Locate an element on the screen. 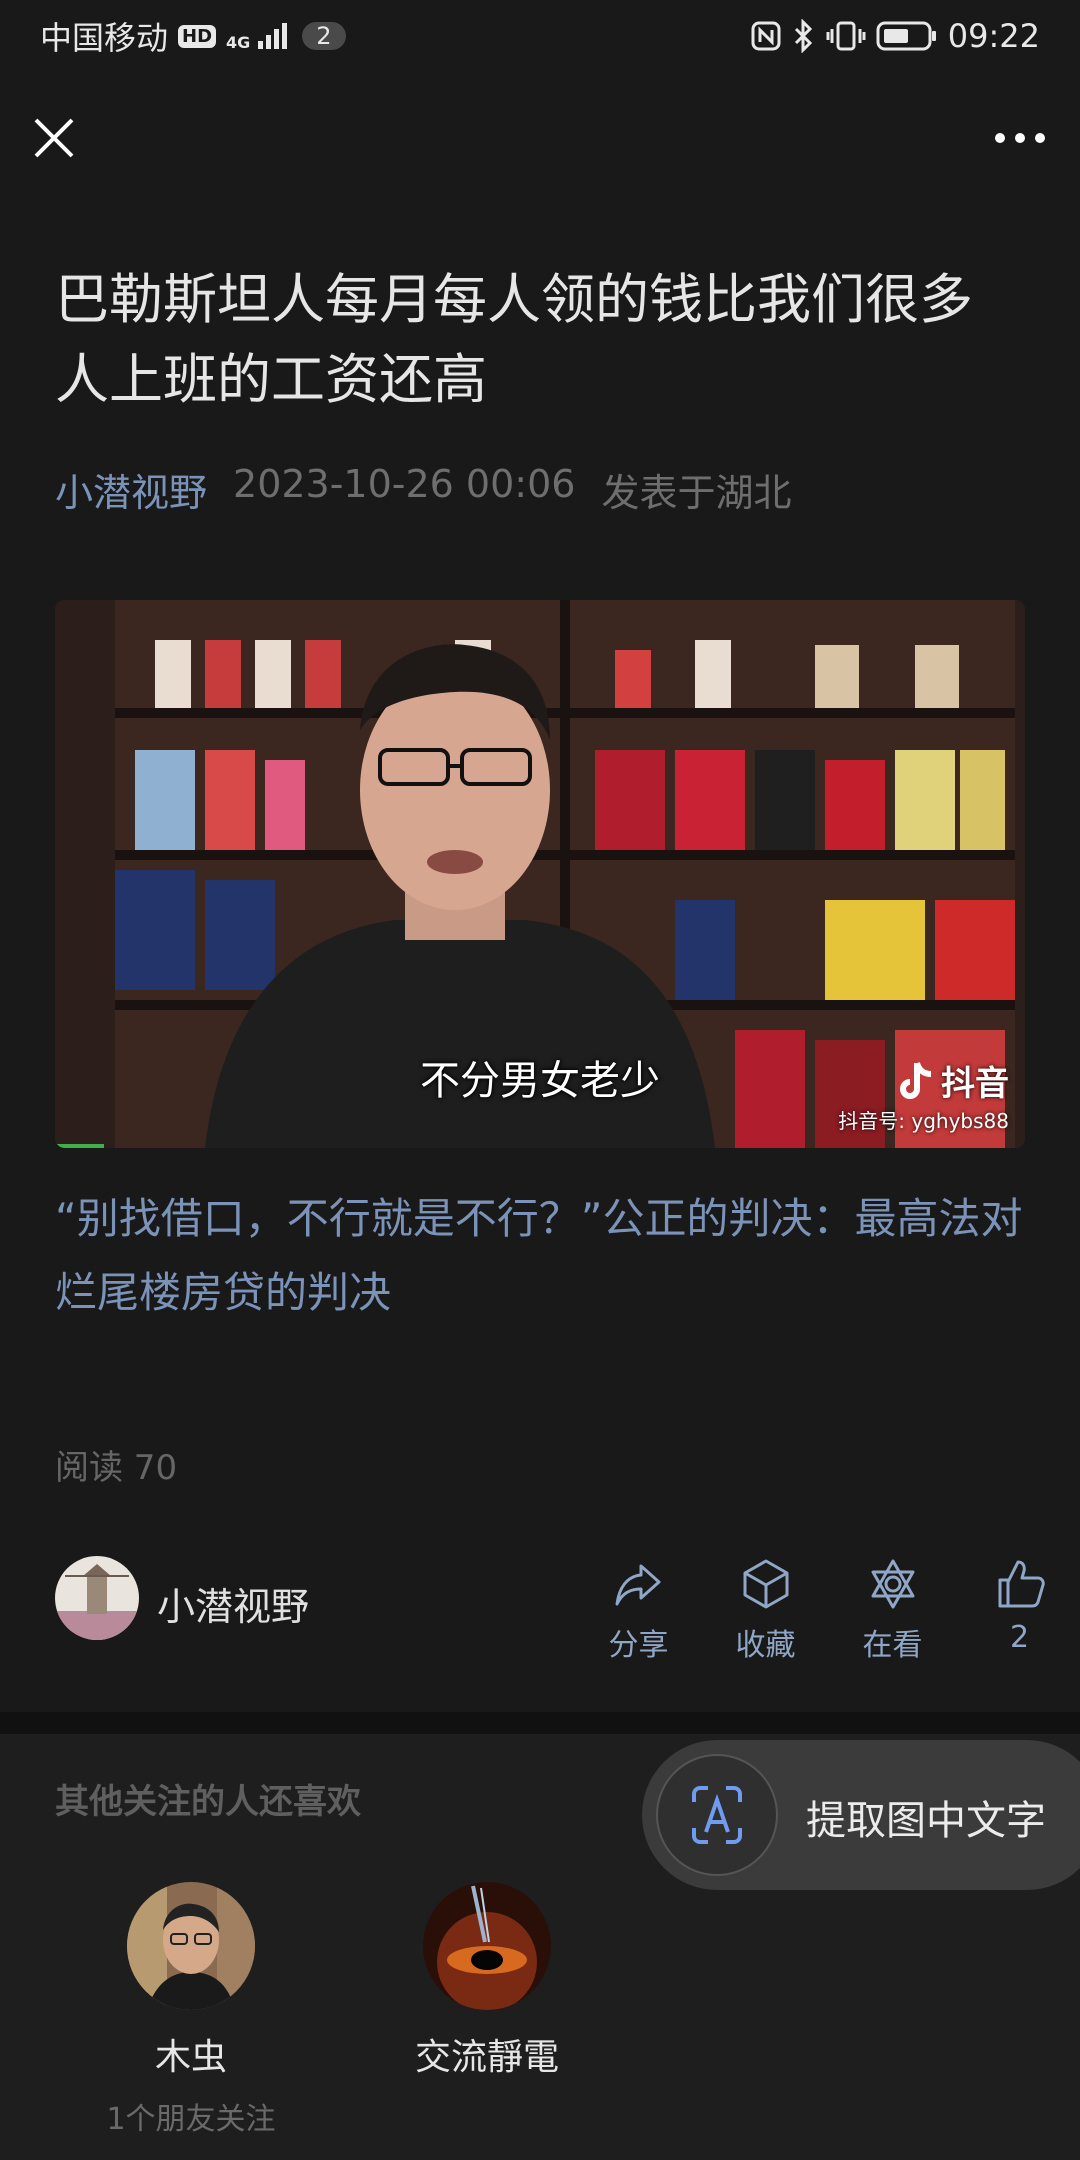 Image resolution: width=1080 pixels, height=2160 pixels. thumbs-up-icon is located at coordinates (1021, 1584).